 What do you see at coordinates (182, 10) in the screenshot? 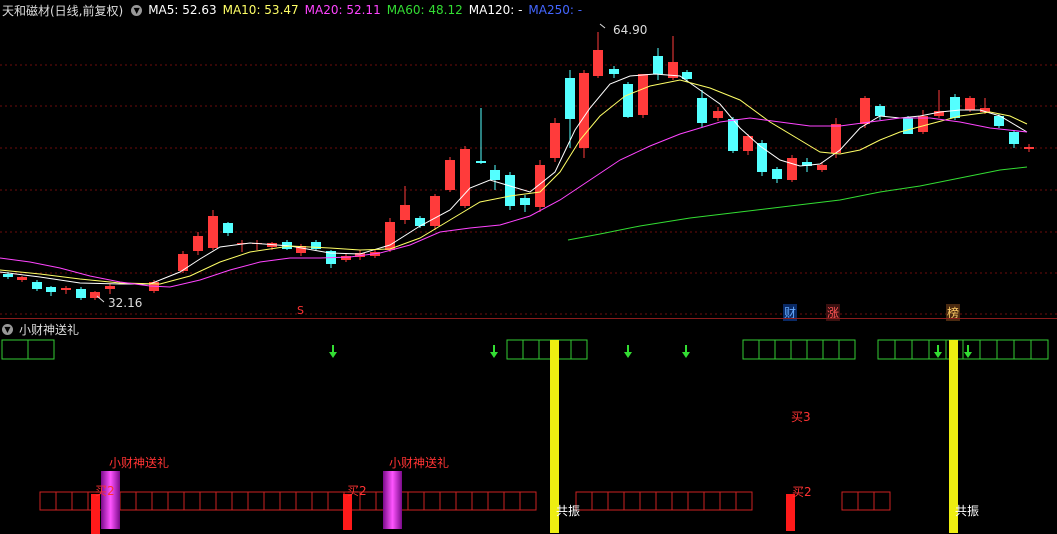
I see `ma5-label: MA5: 52.63` at bounding box center [182, 10].